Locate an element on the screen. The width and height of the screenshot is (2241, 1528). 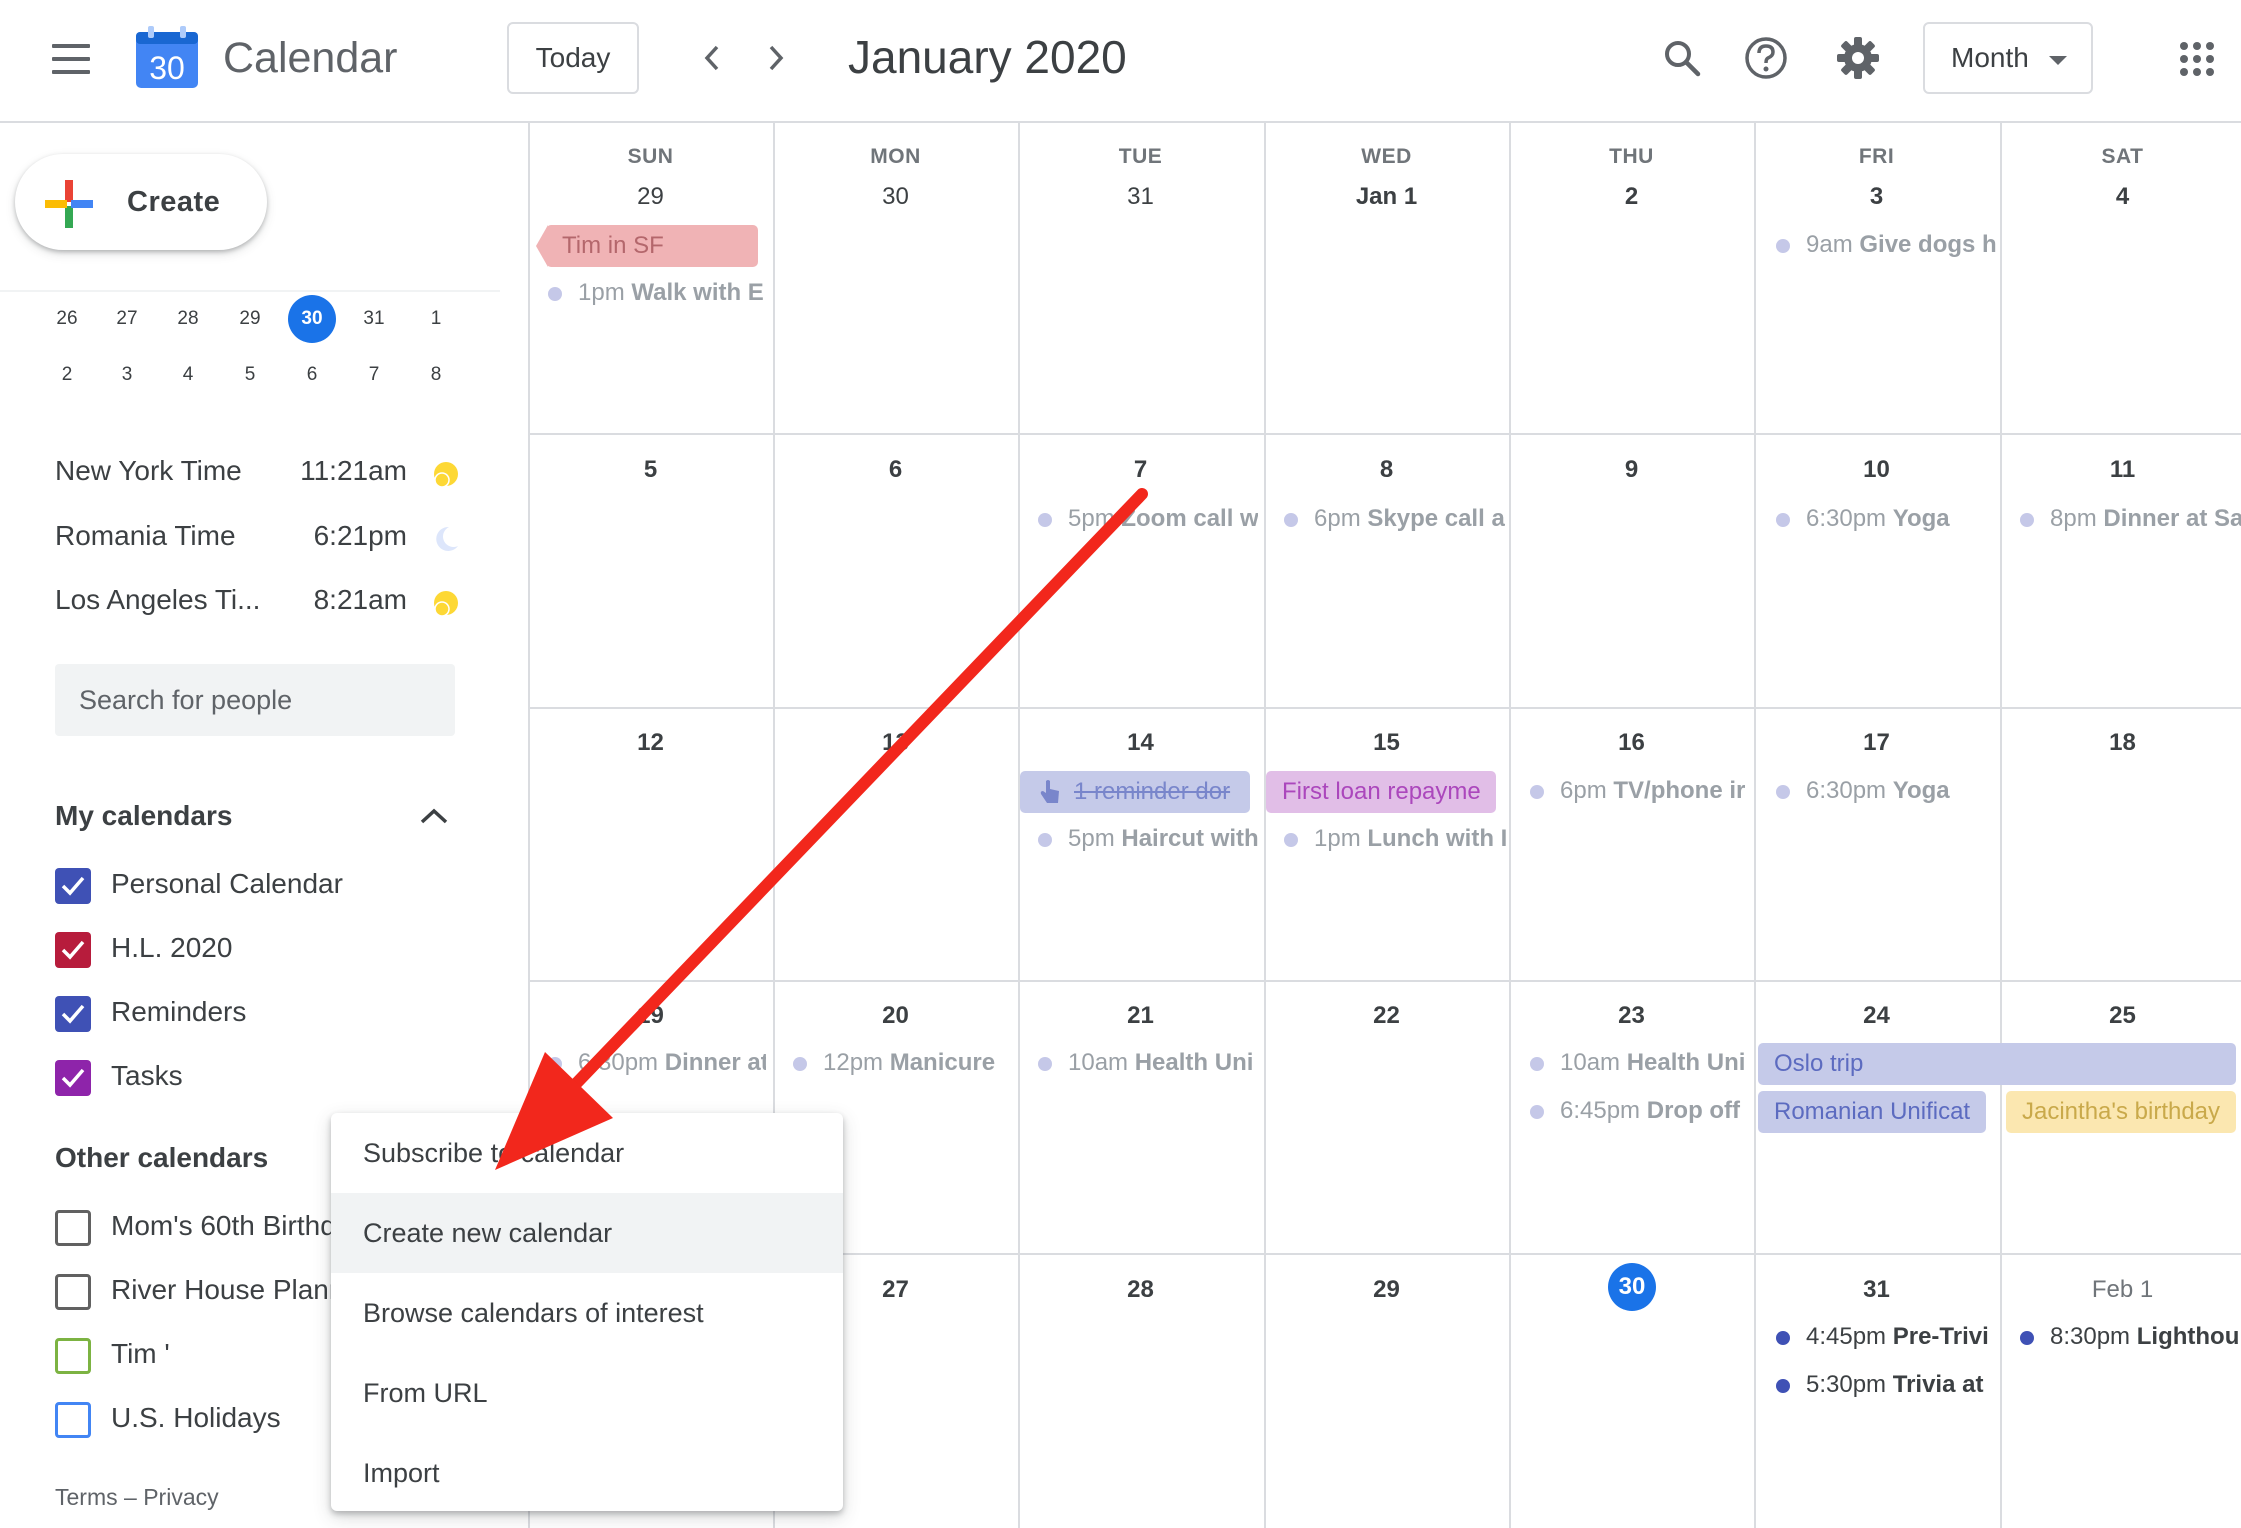
event-chip-reminder: 1 reminder dor is located at coordinates (1135, 792).